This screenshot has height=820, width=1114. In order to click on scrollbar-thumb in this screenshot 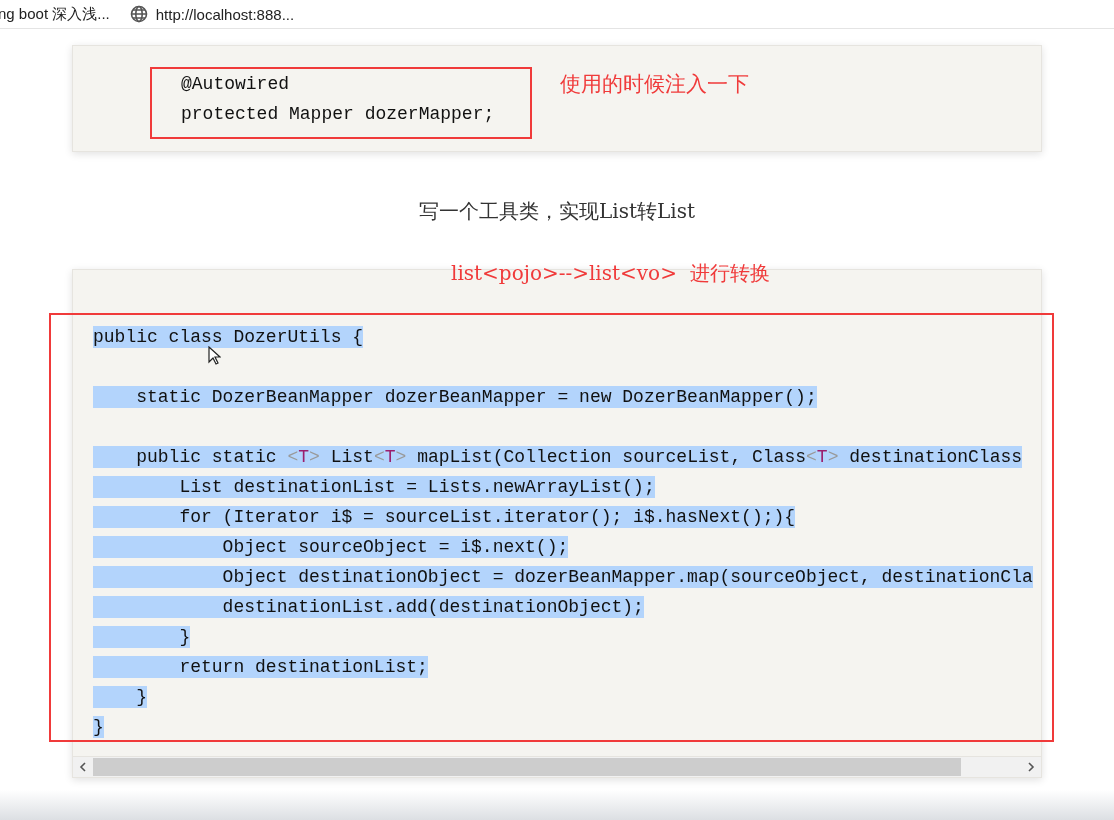, I will do `click(527, 767)`.